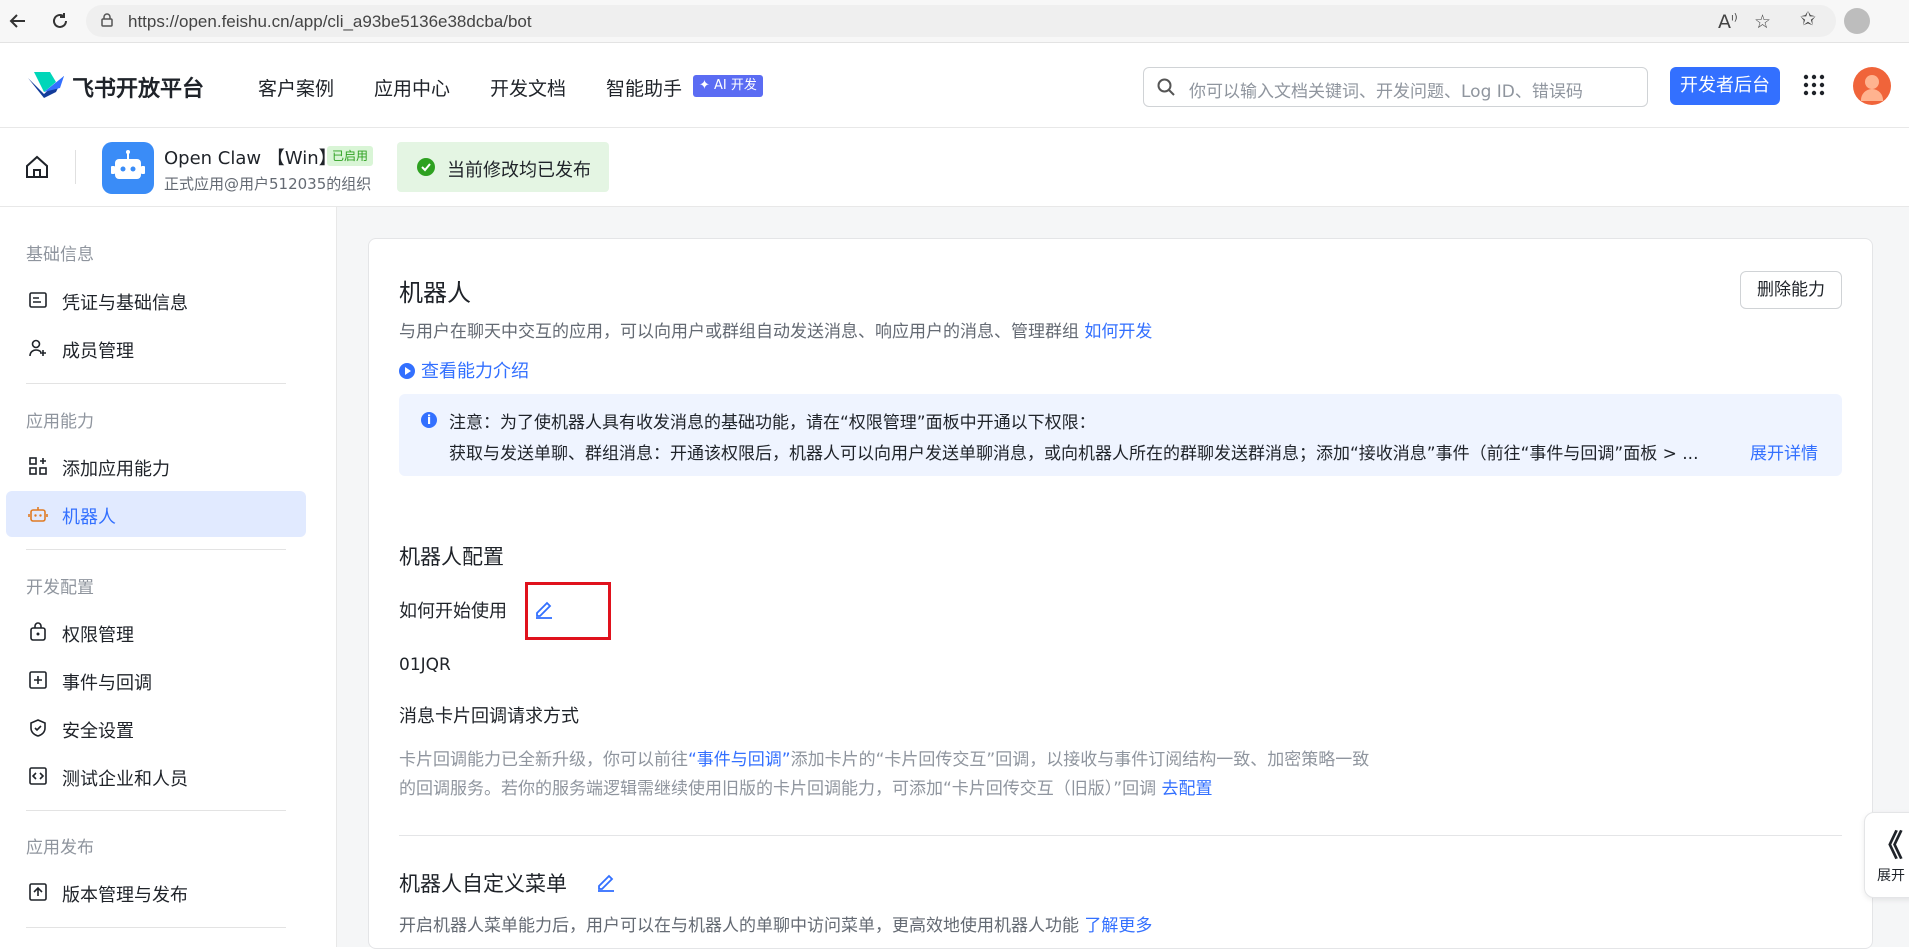 This screenshot has height=949, width=1909. I want to click on ai-dev-badge: ✦ AI 开发, so click(728, 86).